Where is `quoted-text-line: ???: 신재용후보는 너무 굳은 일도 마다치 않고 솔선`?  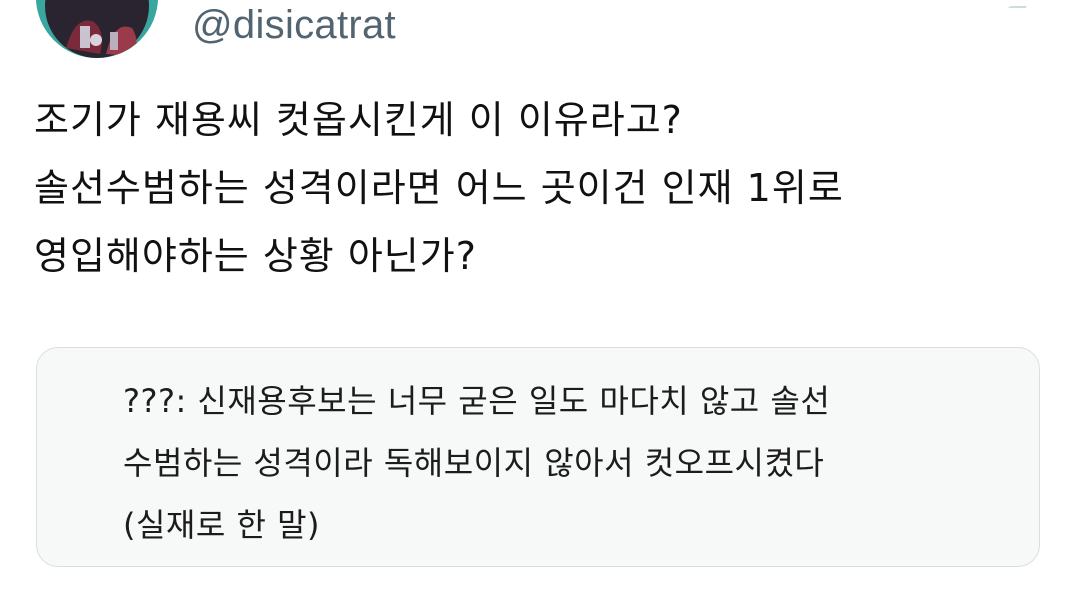
quoted-text-line: ???: 신재용후보는 너무 굳은 일도 마다치 않고 솔선 is located at coordinates (477, 401).